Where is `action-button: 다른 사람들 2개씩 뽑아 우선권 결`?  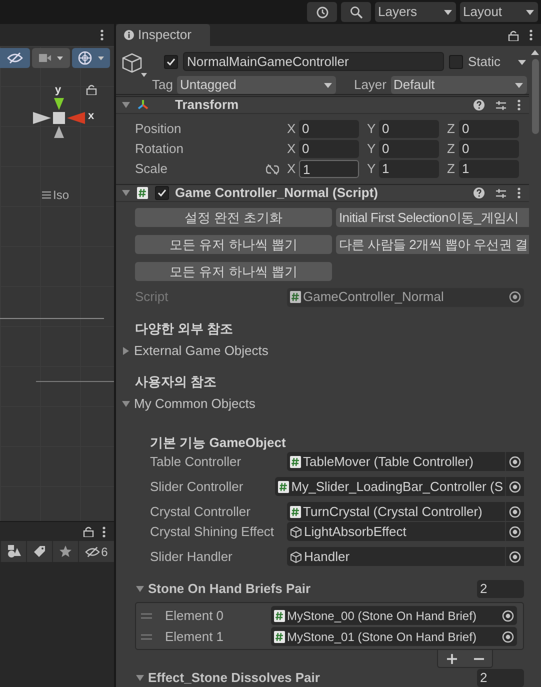
action-button: 다른 사람들 2개씩 뽑아 우선권 결 is located at coordinates (432, 244).